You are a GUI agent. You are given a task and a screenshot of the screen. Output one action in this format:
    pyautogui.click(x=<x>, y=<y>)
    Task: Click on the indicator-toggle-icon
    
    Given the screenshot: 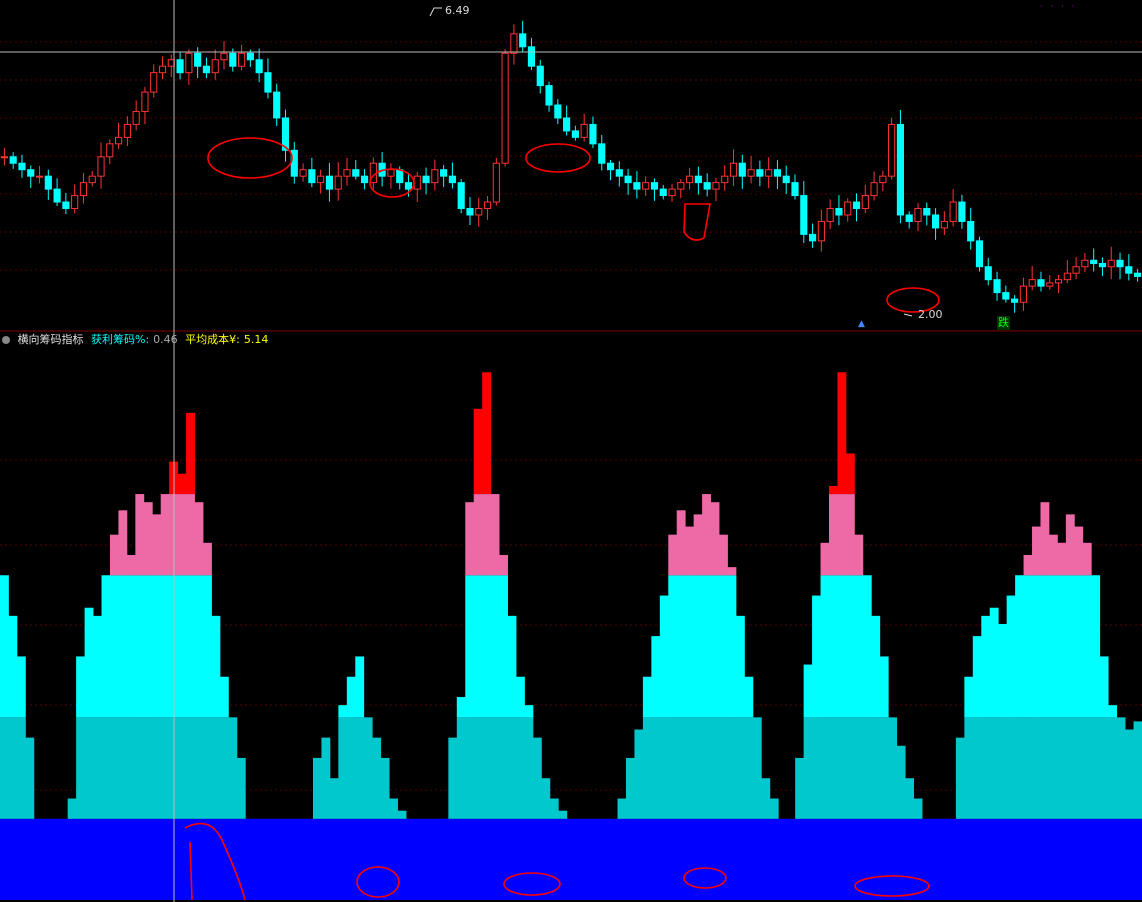 What is the action you would take?
    pyautogui.click(x=6, y=340)
    